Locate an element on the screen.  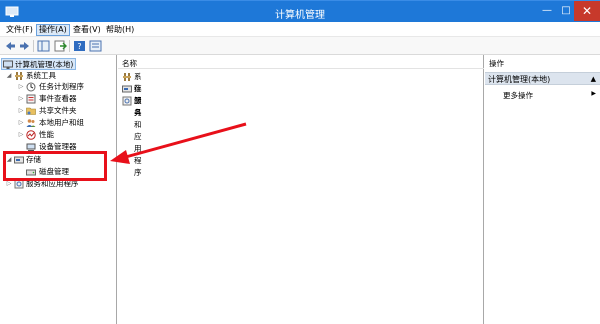
tree-item-event-viewer: ▷ 事件查看器 is located at coordinates (58, 99).